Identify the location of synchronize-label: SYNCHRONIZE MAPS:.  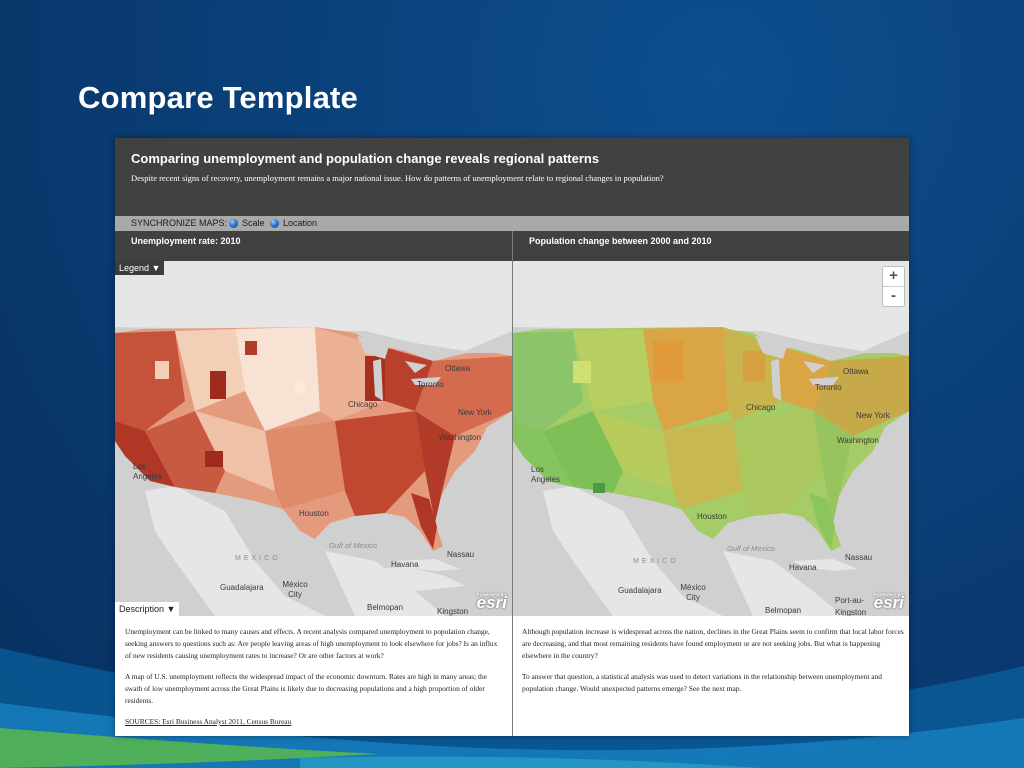
(179, 223).